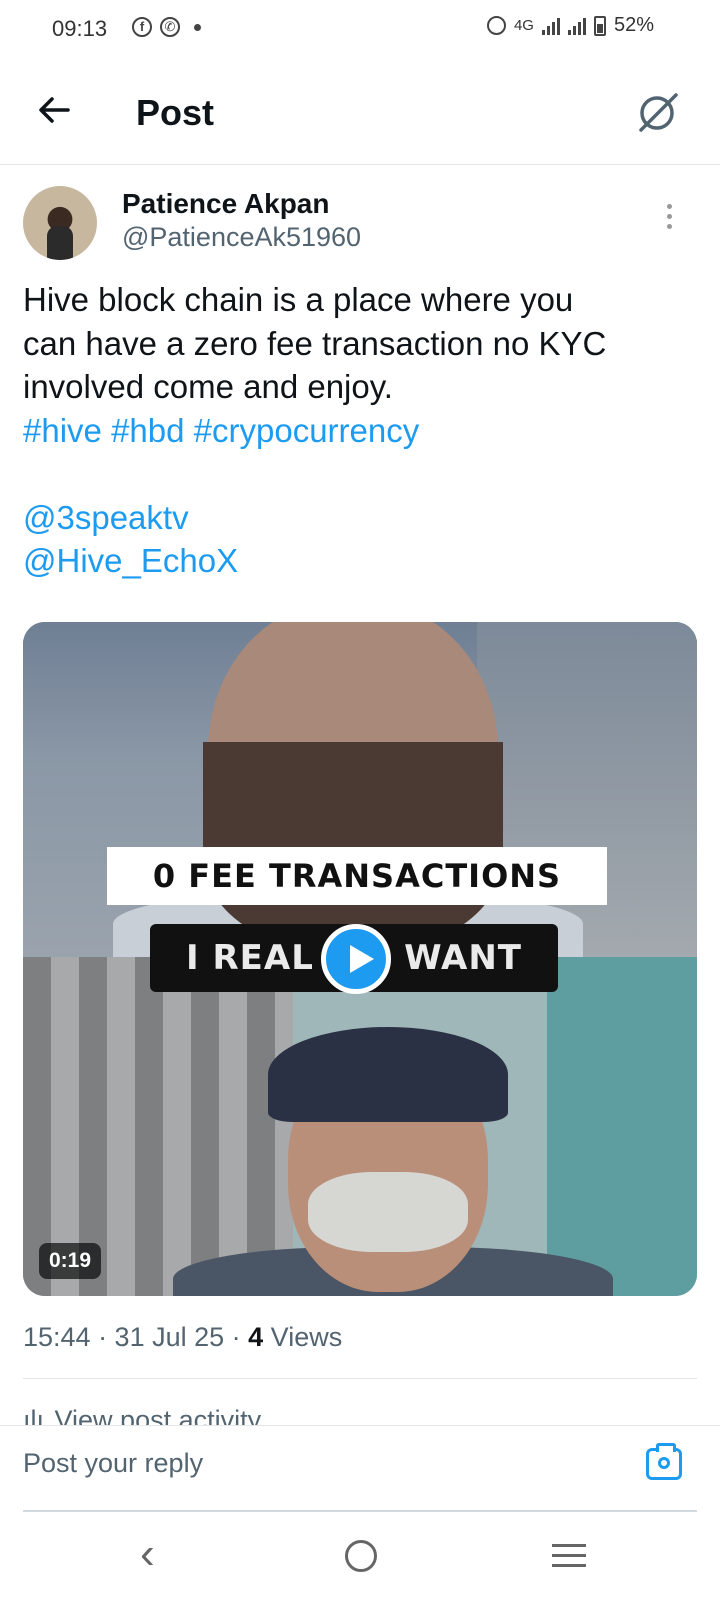  What do you see at coordinates (60, 223) in the screenshot?
I see `avatar` at bounding box center [60, 223].